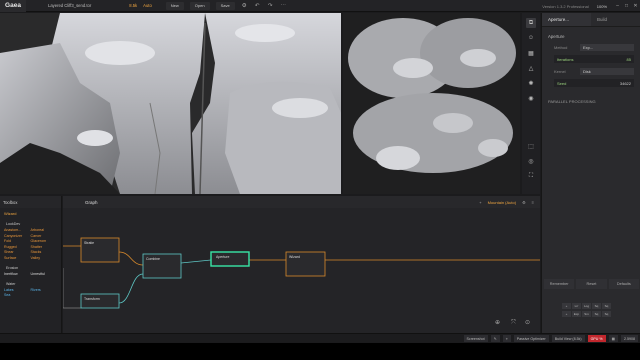  Describe the element at coordinates (225, 5) in the screenshot. I see `save-button: Save` at that location.